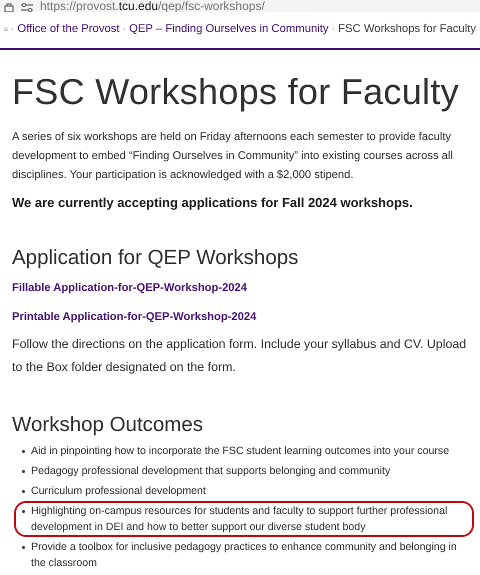  I want to click on outcome-item: Pedagogy professional development that supports belonging and community, so click(210, 471).